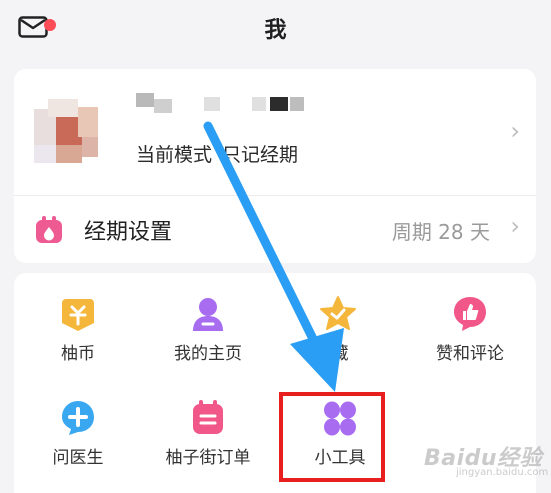  Describe the element at coordinates (340, 354) in the screenshot. I see `tool-label: 藏` at that location.